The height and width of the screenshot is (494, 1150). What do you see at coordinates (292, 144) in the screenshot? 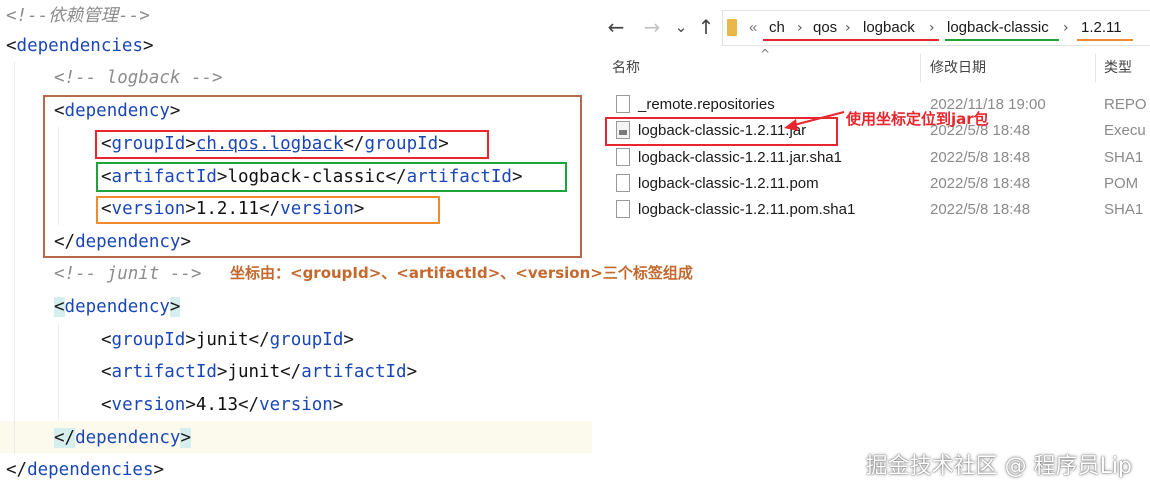
I see `red-box-groupid` at bounding box center [292, 144].